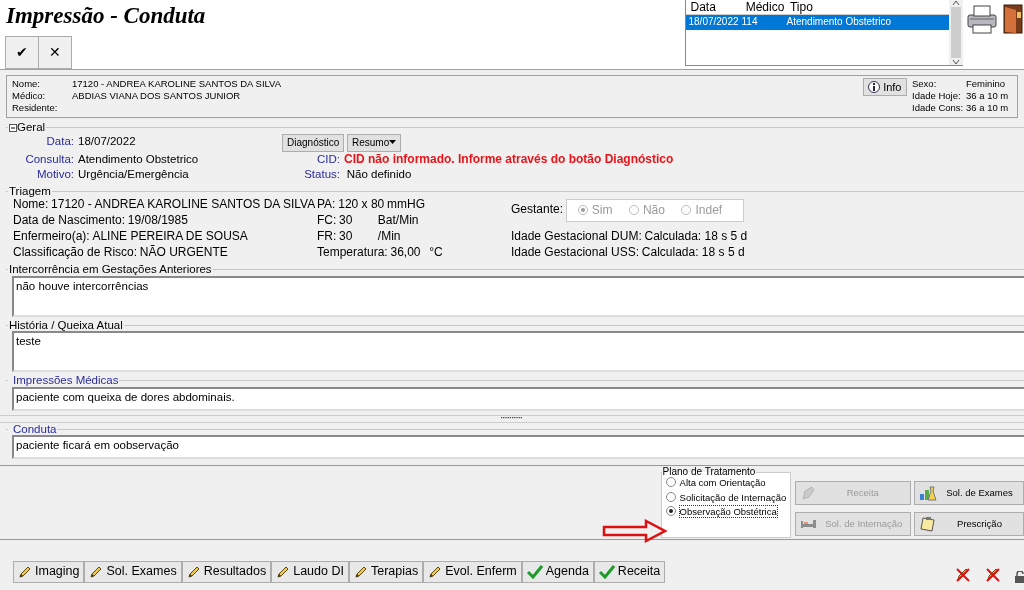 The height and width of the screenshot is (590, 1024). Describe the element at coordinates (986, 84) in the screenshot. I see `field-value: Feminino` at that location.